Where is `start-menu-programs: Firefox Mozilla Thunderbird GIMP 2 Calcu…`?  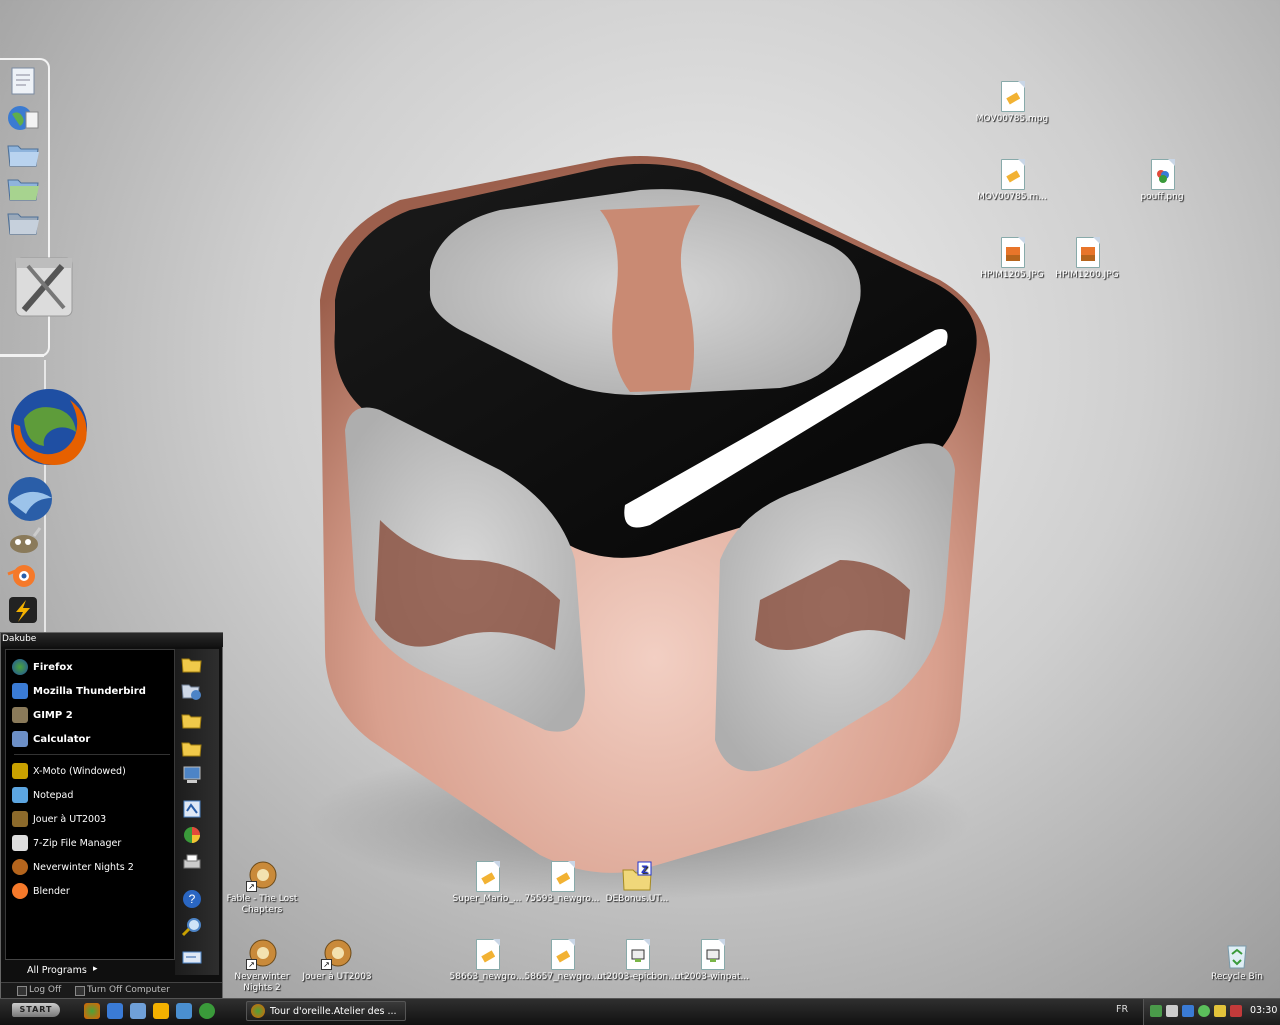
start-menu-programs: Firefox Mozilla Thunderbird GIMP 2 Calcu… is located at coordinates (90, 804).